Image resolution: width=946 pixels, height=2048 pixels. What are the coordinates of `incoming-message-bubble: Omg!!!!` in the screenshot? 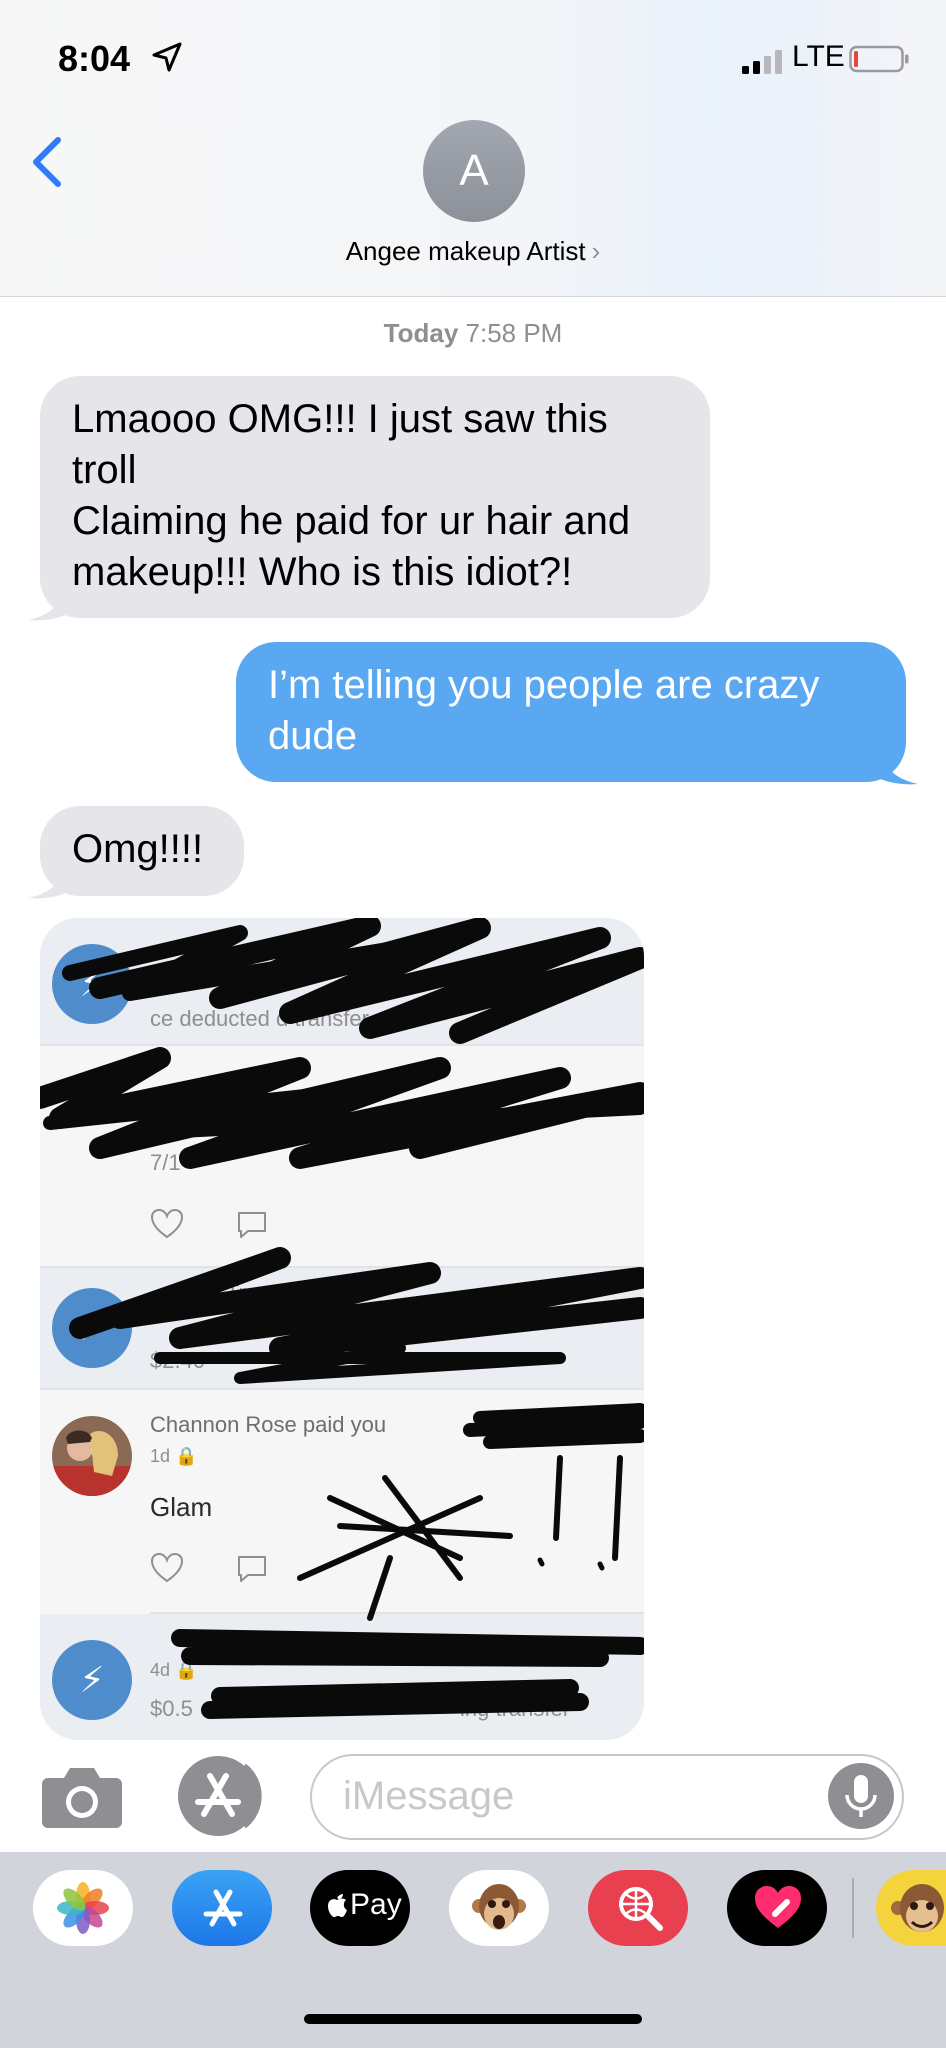 It's located at (142, 851).